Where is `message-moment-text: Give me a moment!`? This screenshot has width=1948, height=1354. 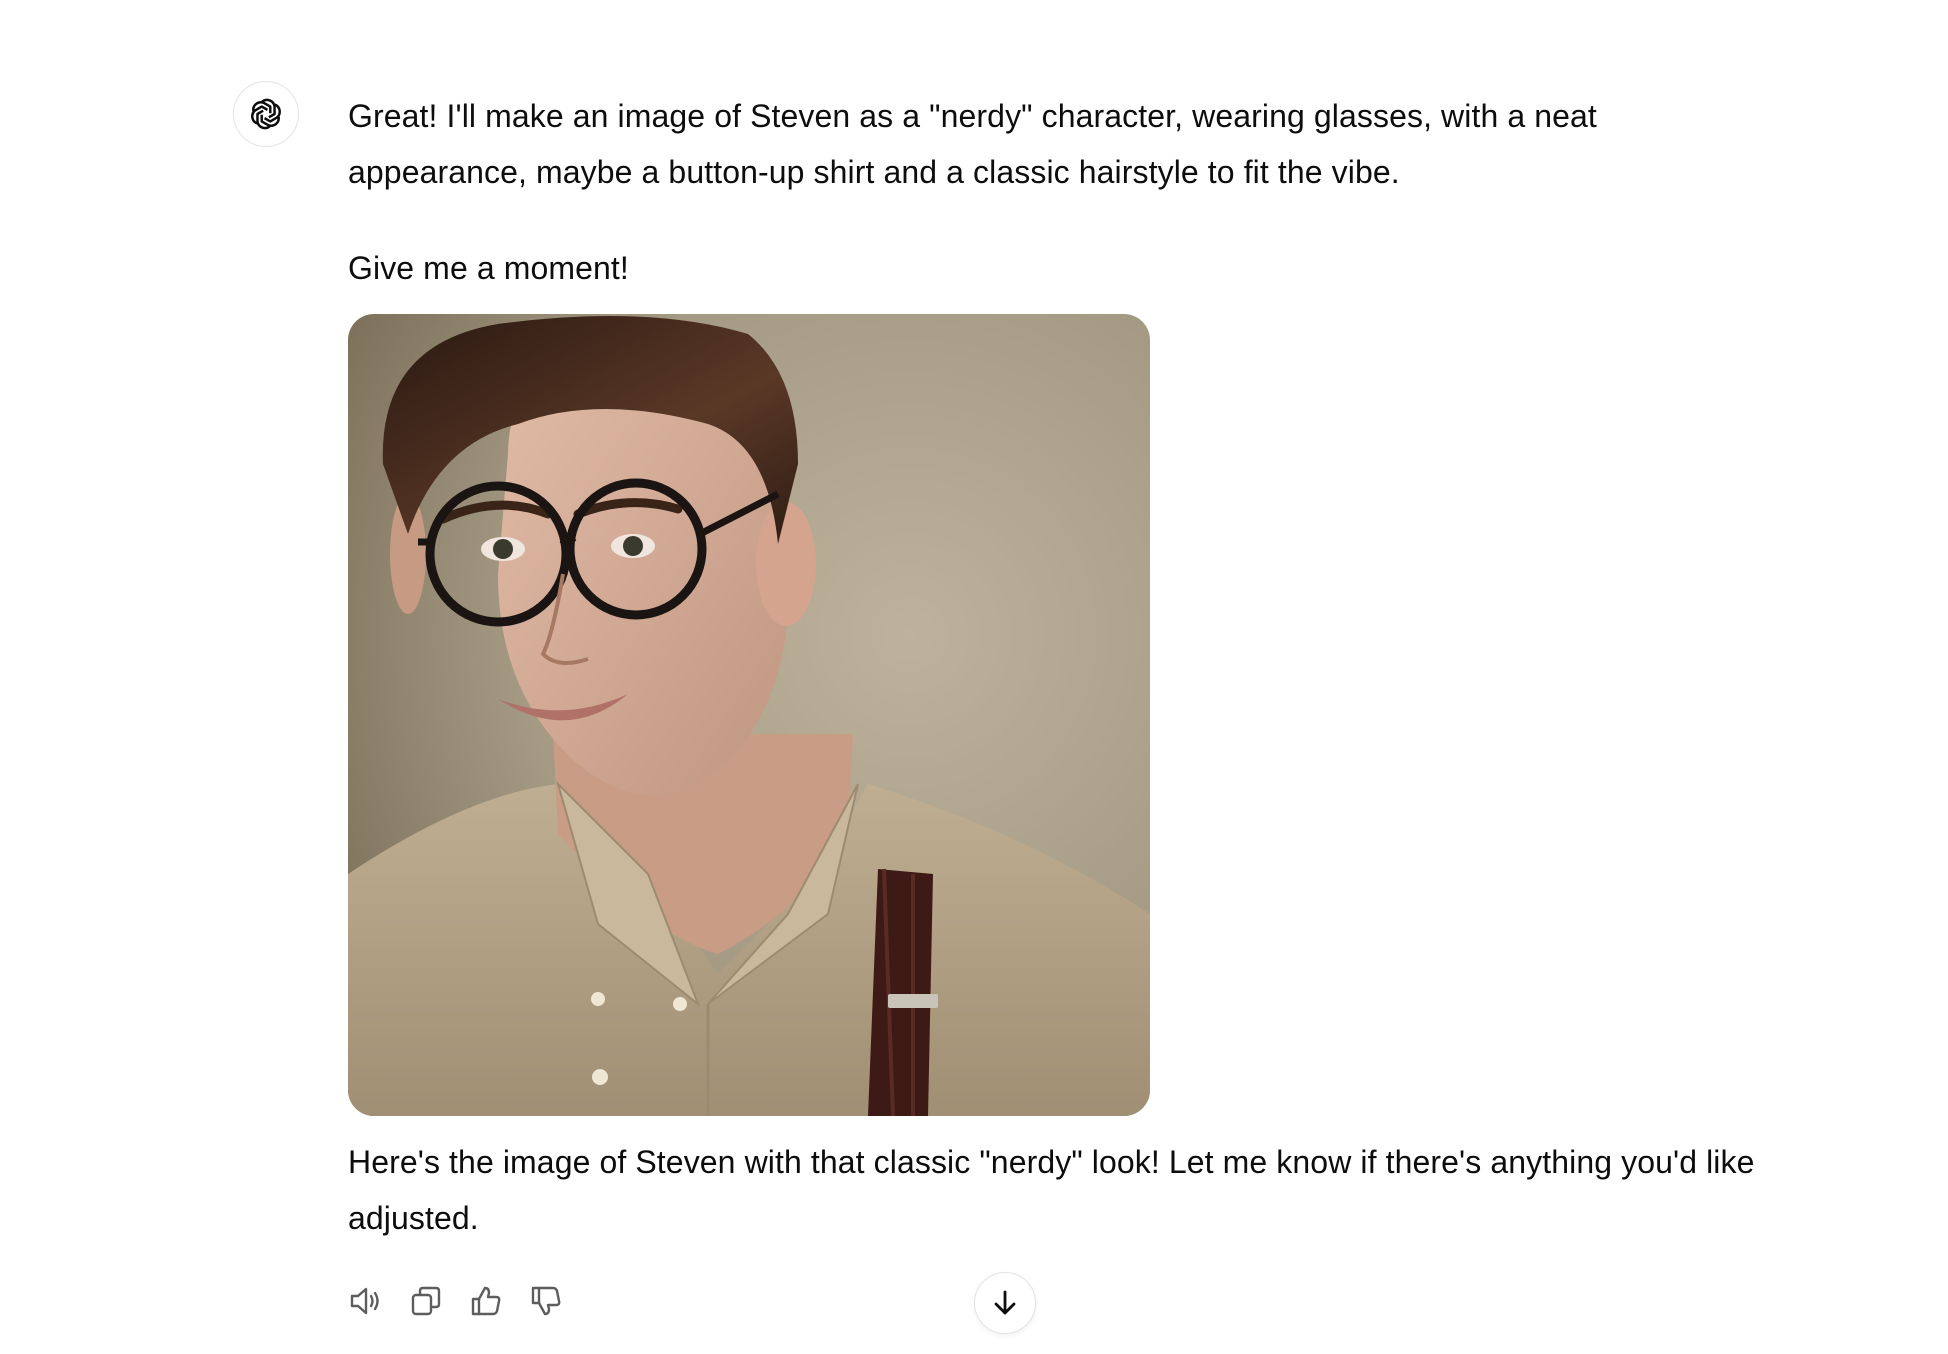 message-moment-text: Give me a moment! is located at coordinates (488, 268).